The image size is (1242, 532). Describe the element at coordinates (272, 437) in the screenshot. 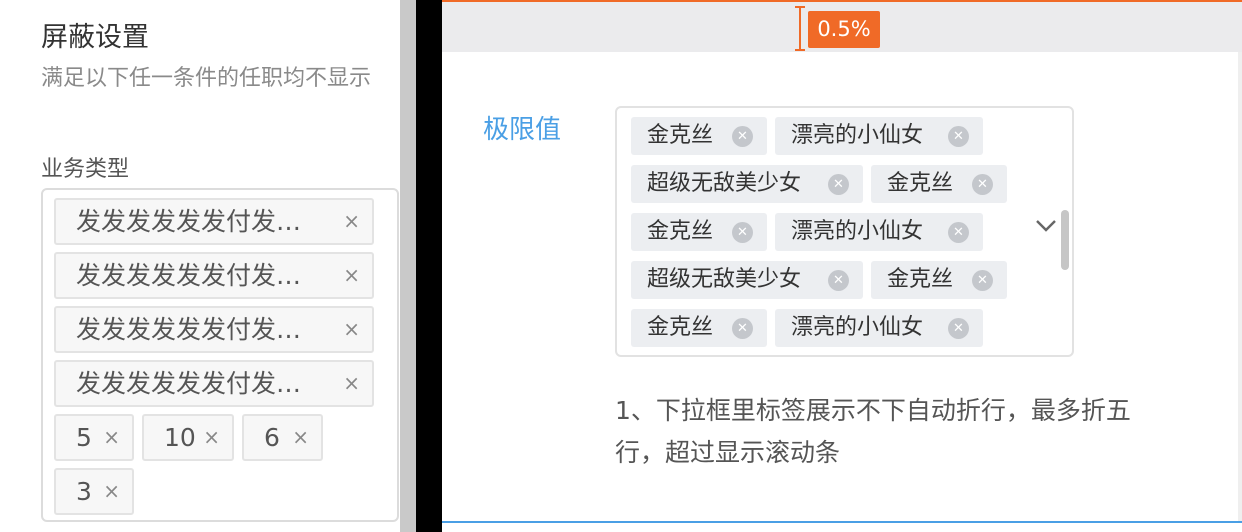

I see `tag-label: 6` at that location.